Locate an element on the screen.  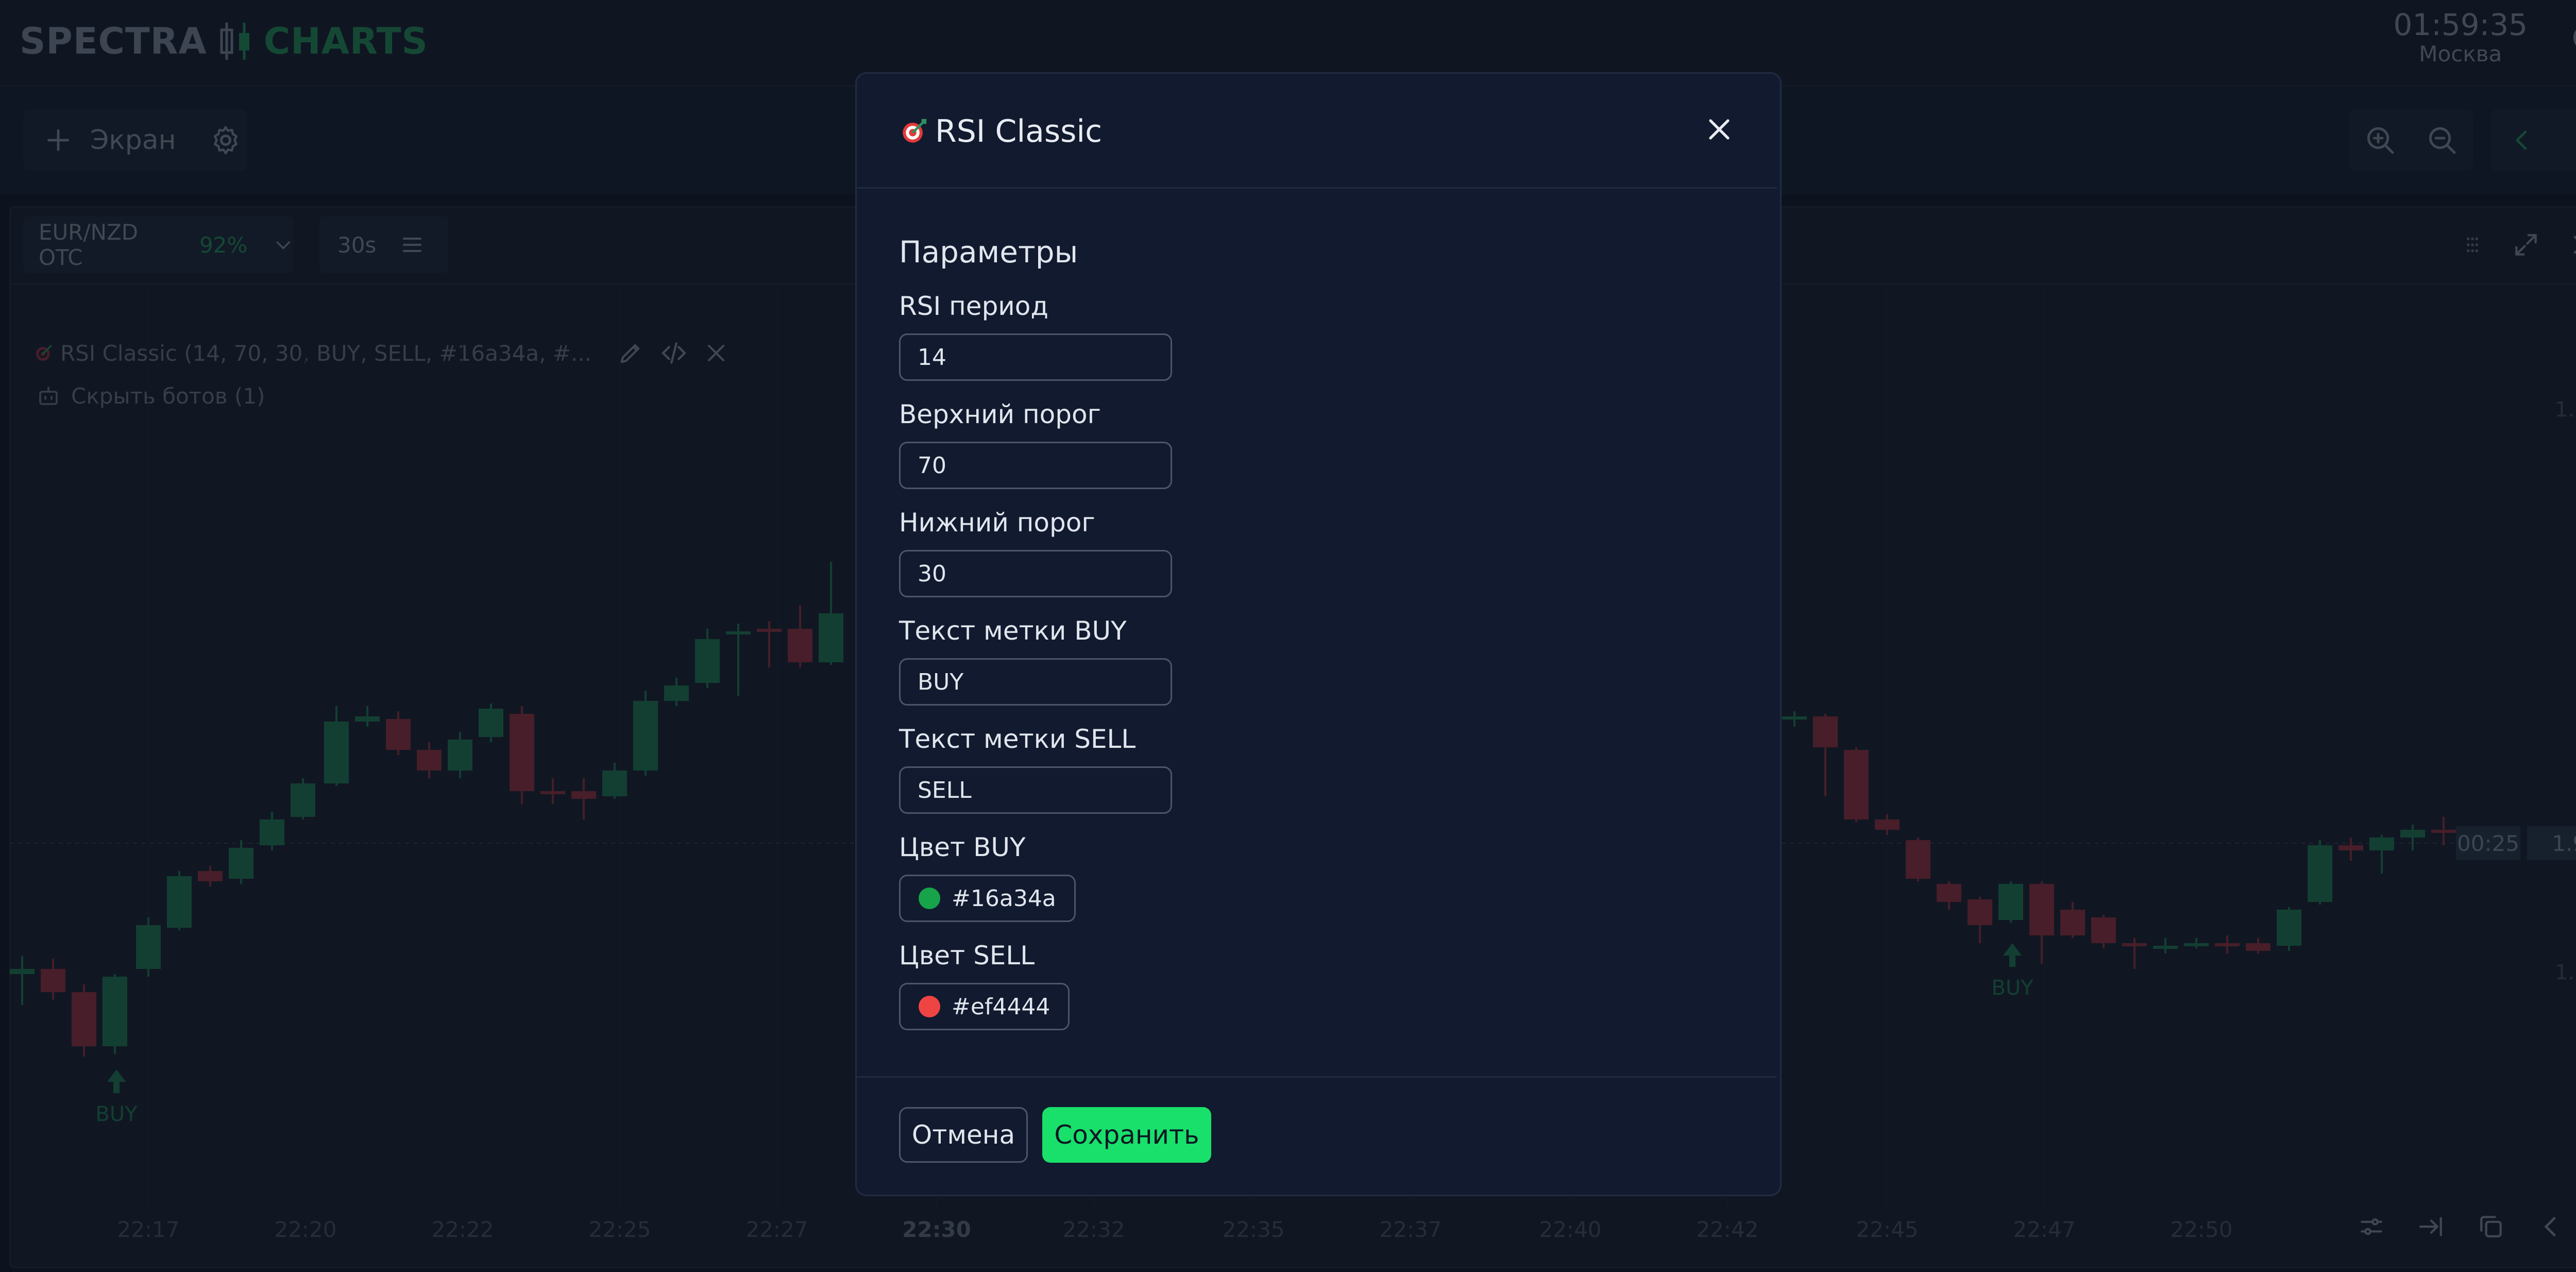
buy-color-picker: #16a34a is located at coordinates (987, 898).